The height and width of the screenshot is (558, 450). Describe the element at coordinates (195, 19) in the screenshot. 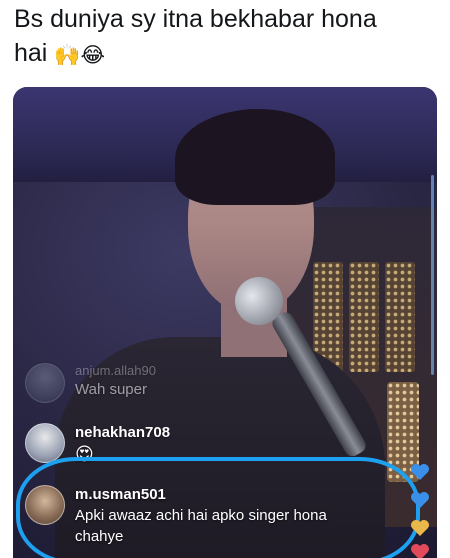

I see `caption-line-1: Bs duniya sy itna bekhabar hona` at that location.